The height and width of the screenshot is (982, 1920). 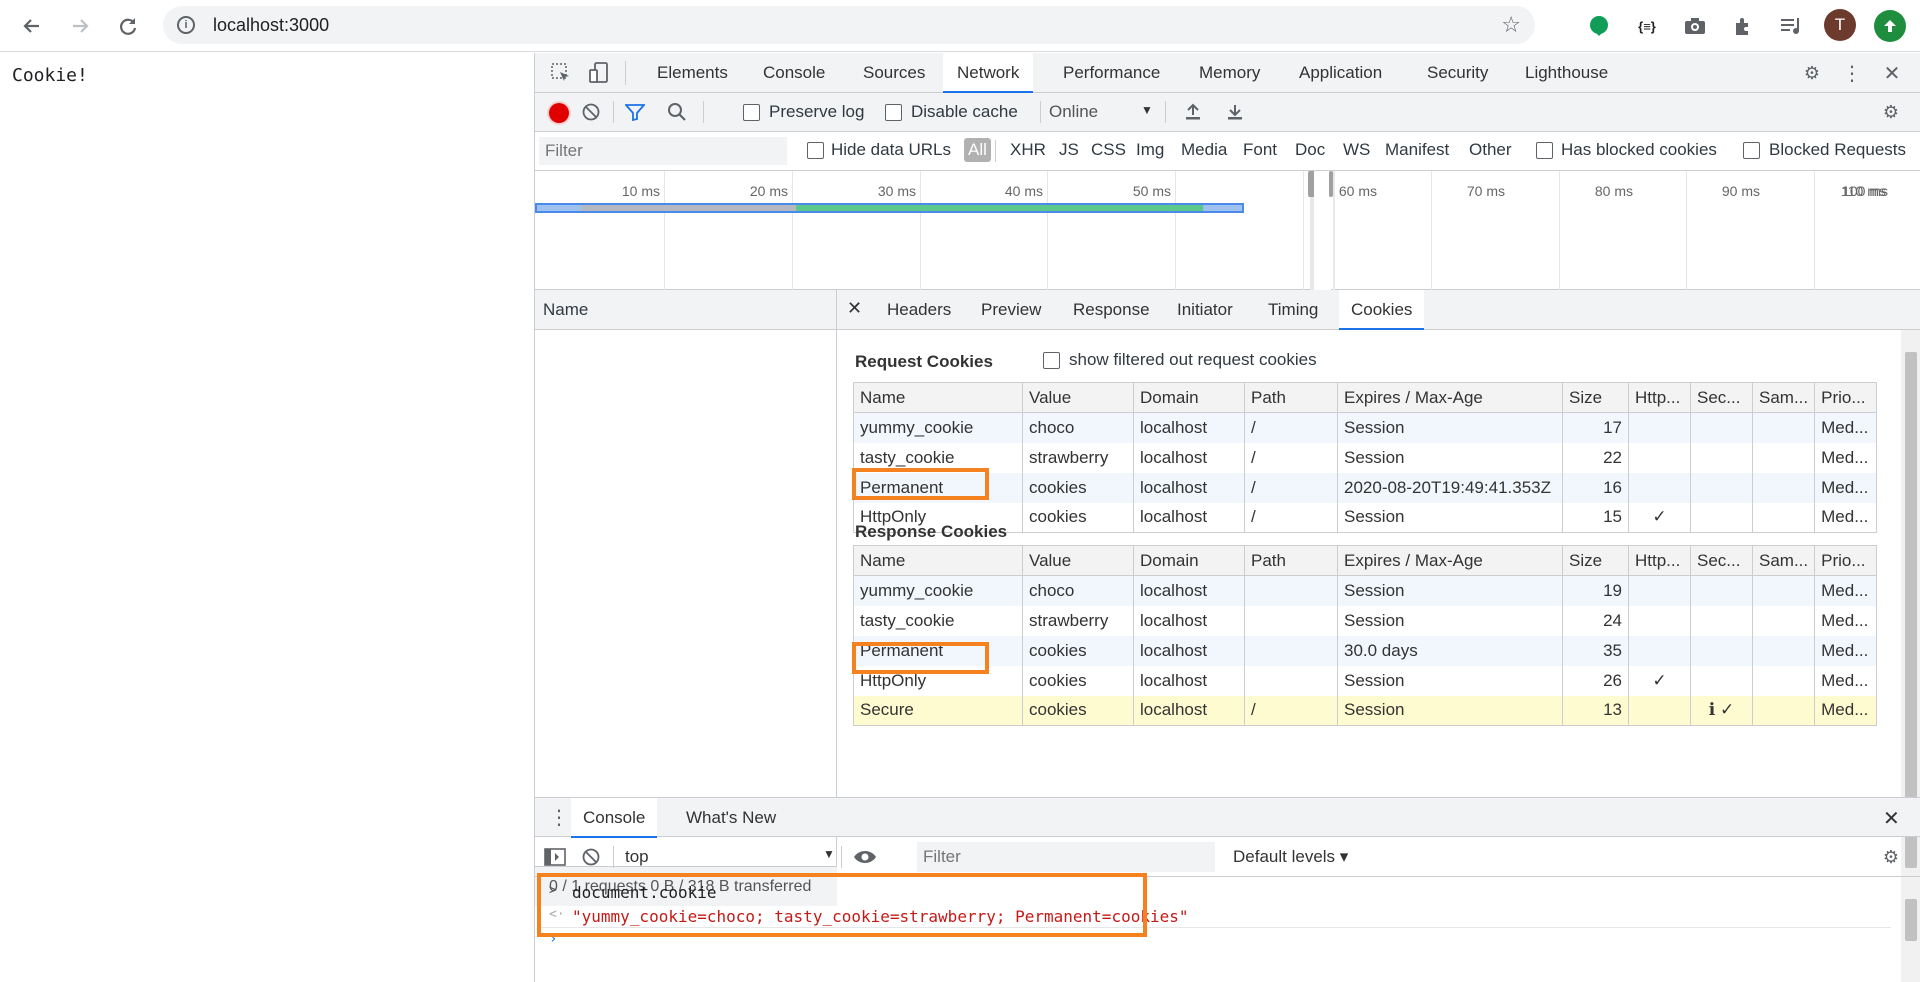 I want to click on log-levels-dropdown: Default levels ▾, so click(x=1290, y=857).